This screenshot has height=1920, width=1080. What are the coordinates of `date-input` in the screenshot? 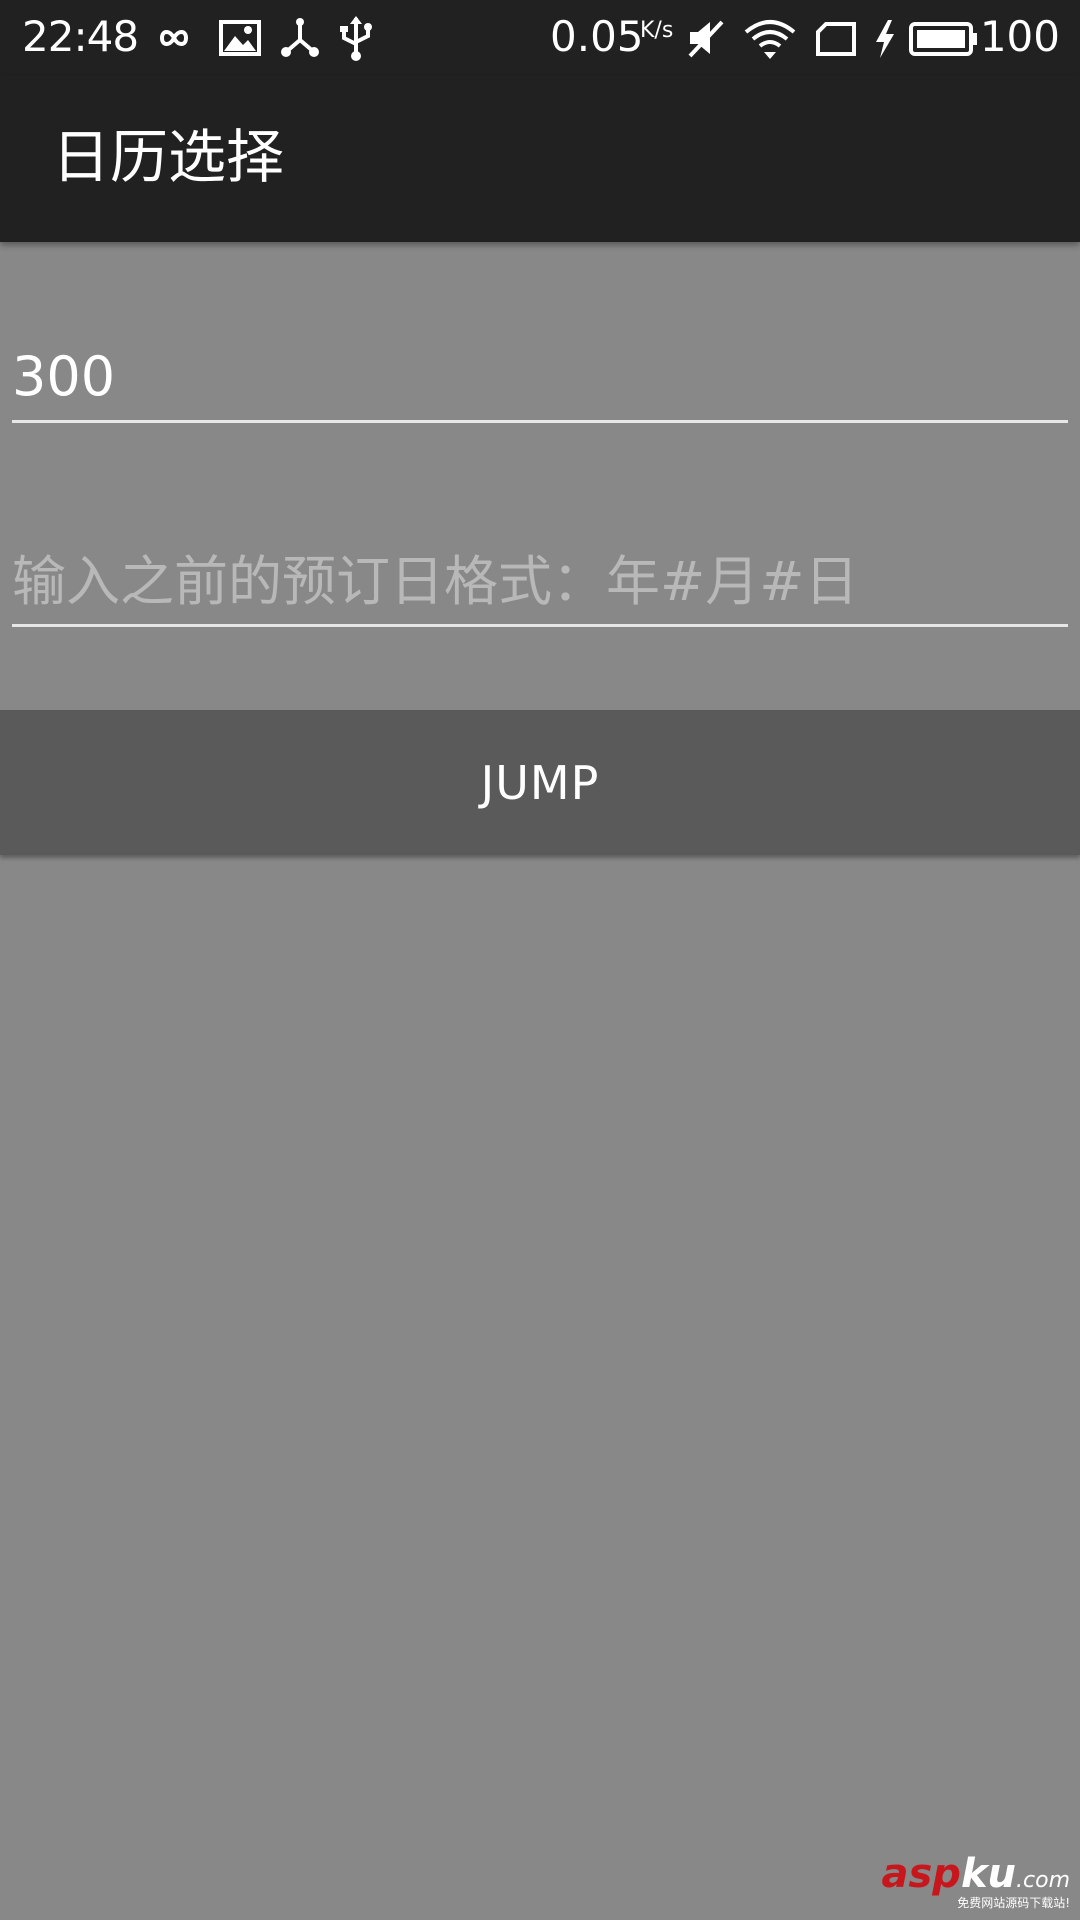 It's located at (540, 581).